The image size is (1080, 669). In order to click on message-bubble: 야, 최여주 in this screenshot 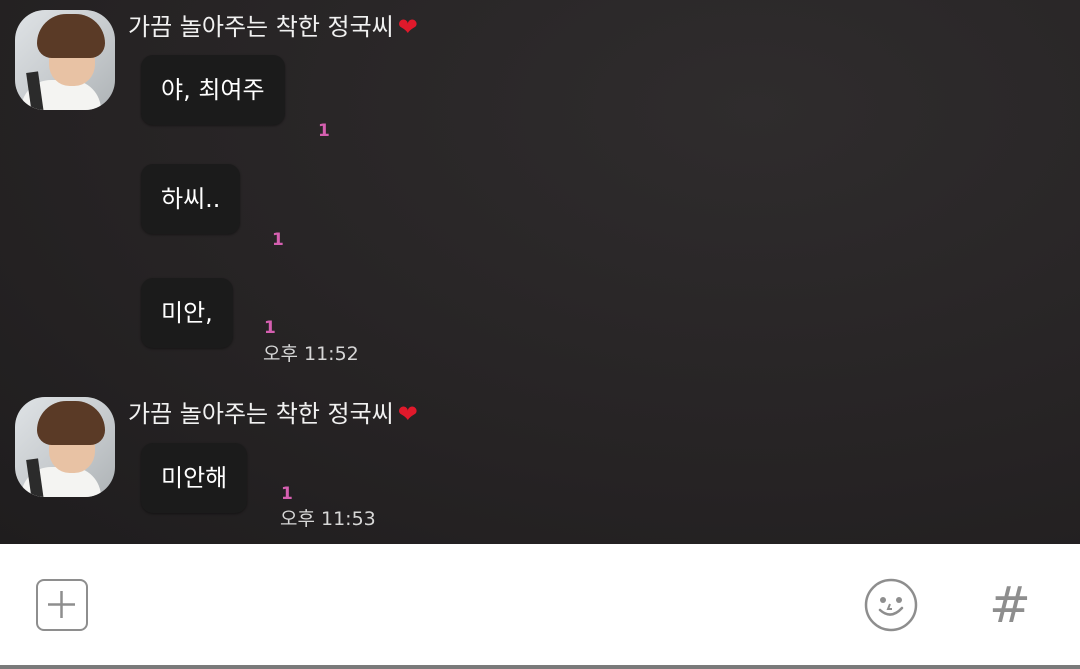, I will do `click(213, 90)`.